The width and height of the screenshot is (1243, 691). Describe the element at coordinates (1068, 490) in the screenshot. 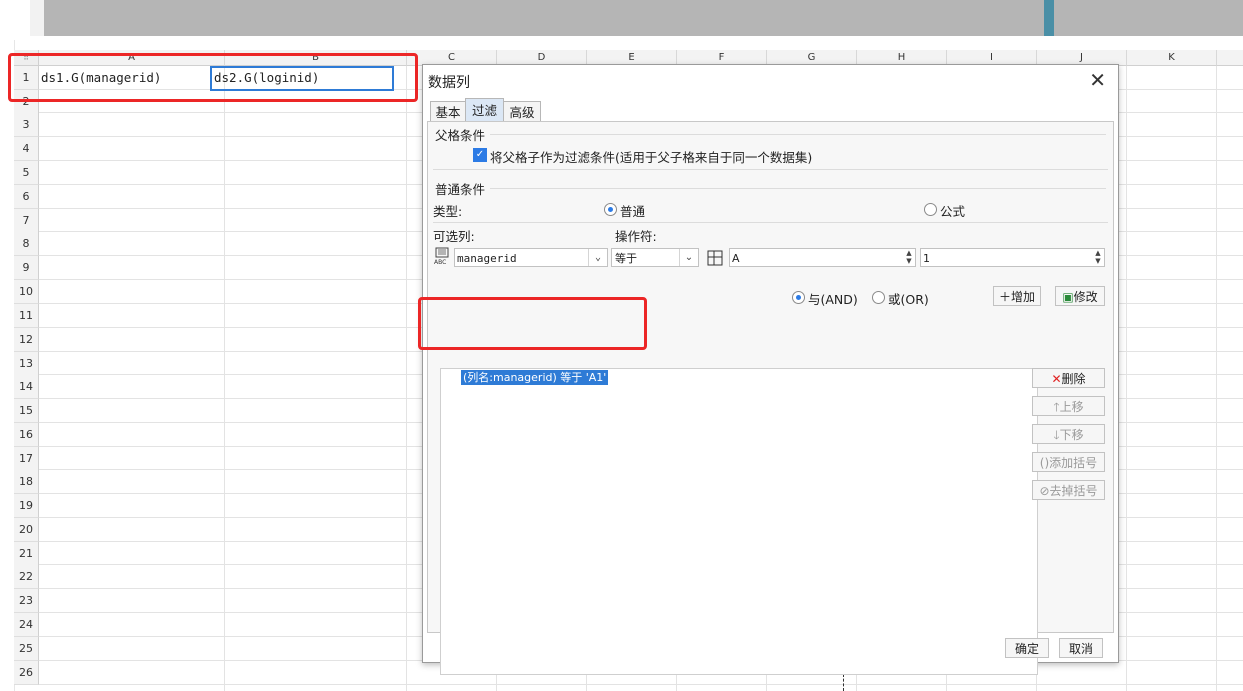

I see `remove-bracket-button: ⊘去掉括号` at that location.